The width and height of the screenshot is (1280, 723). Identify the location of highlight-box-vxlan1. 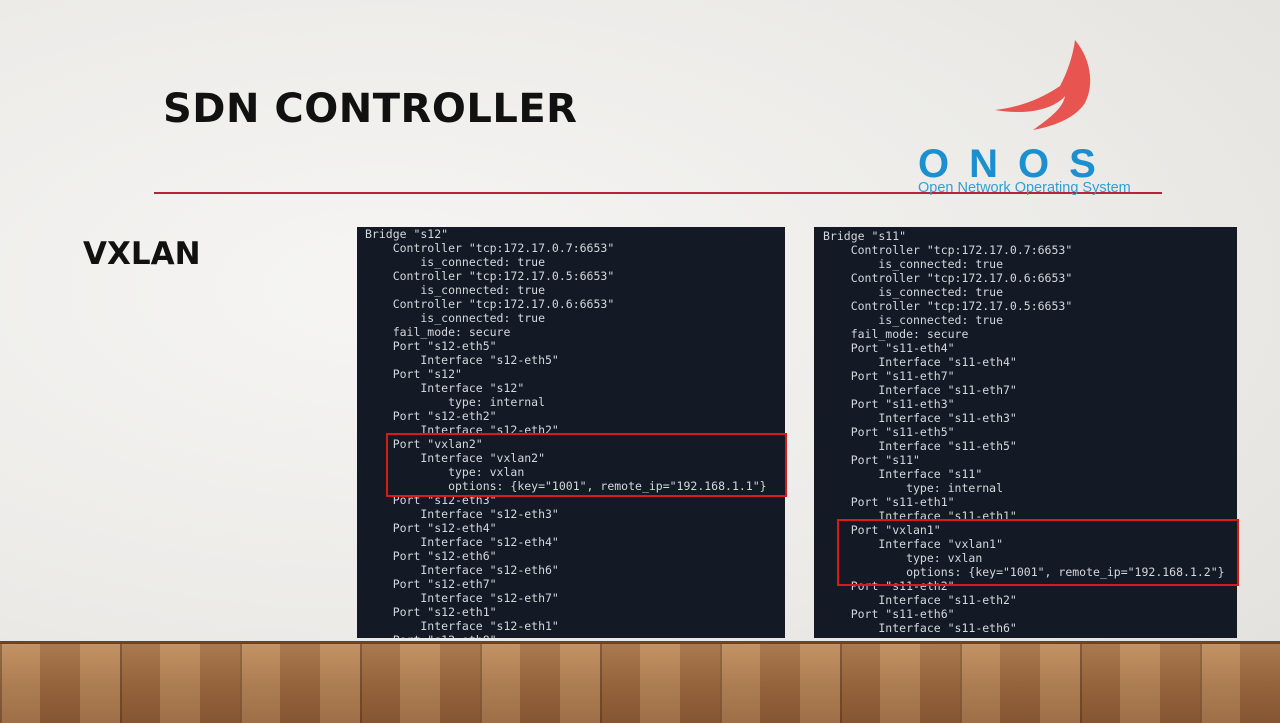
(1038, 552).